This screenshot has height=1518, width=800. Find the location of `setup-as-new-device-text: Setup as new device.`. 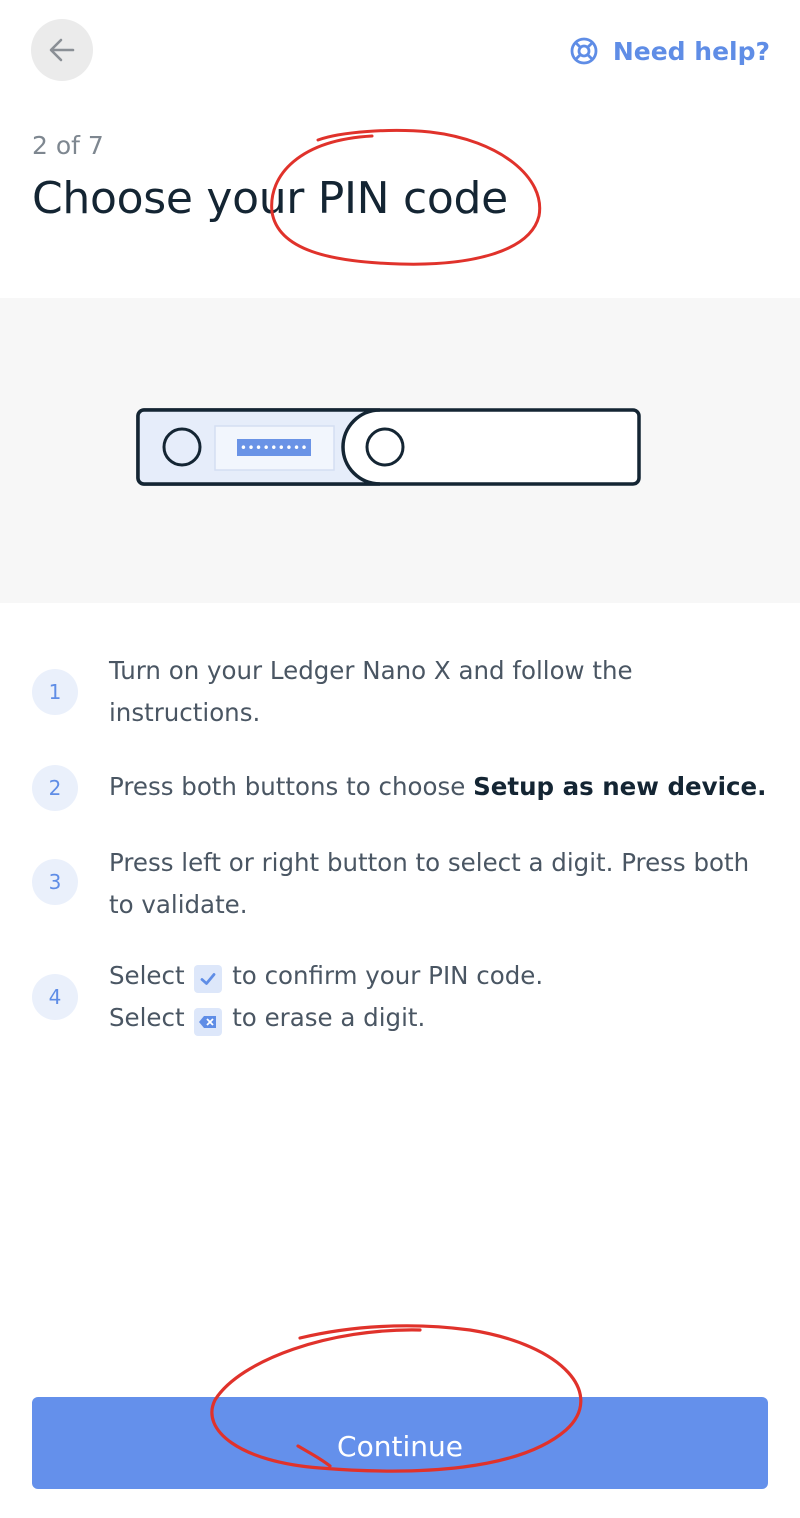

setup-as-new-device-text: Setup as new device. is located at coordinates (620, 786).